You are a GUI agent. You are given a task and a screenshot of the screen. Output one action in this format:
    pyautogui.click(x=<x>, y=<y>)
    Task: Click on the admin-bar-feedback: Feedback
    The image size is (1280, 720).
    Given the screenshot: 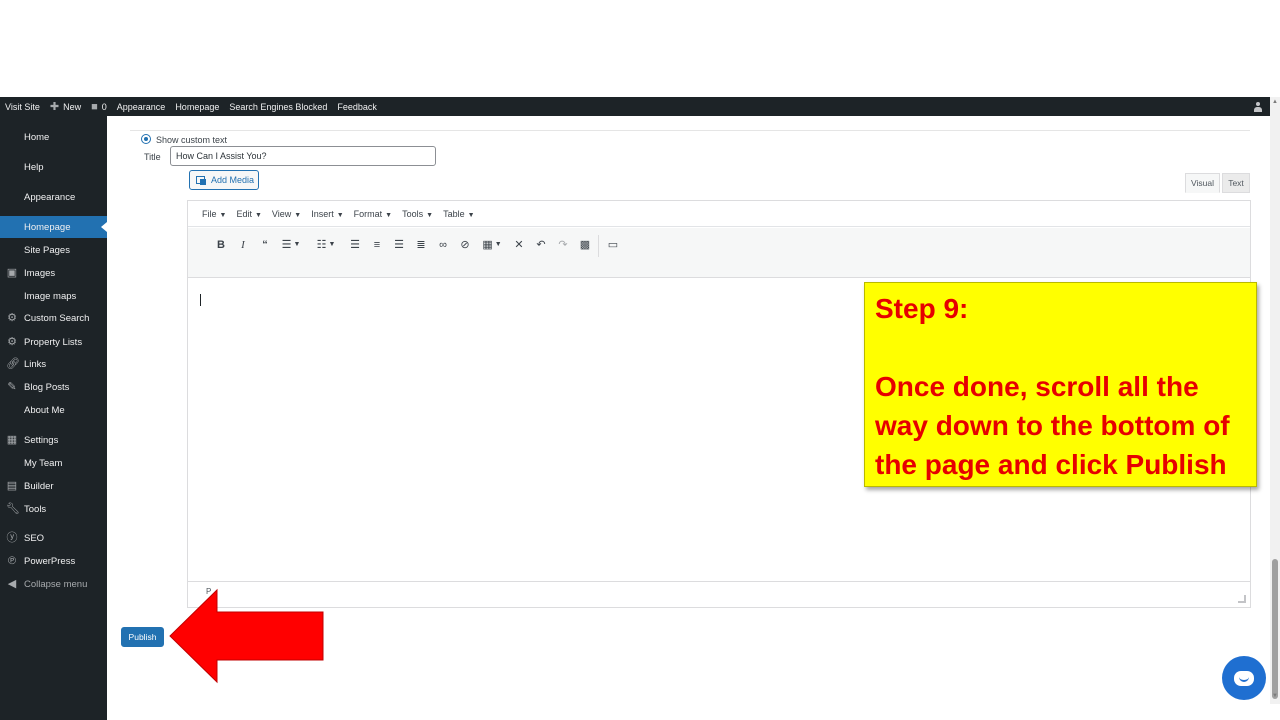 What is the action you would take?
    pyautogui.click(x=357, y=106)
    